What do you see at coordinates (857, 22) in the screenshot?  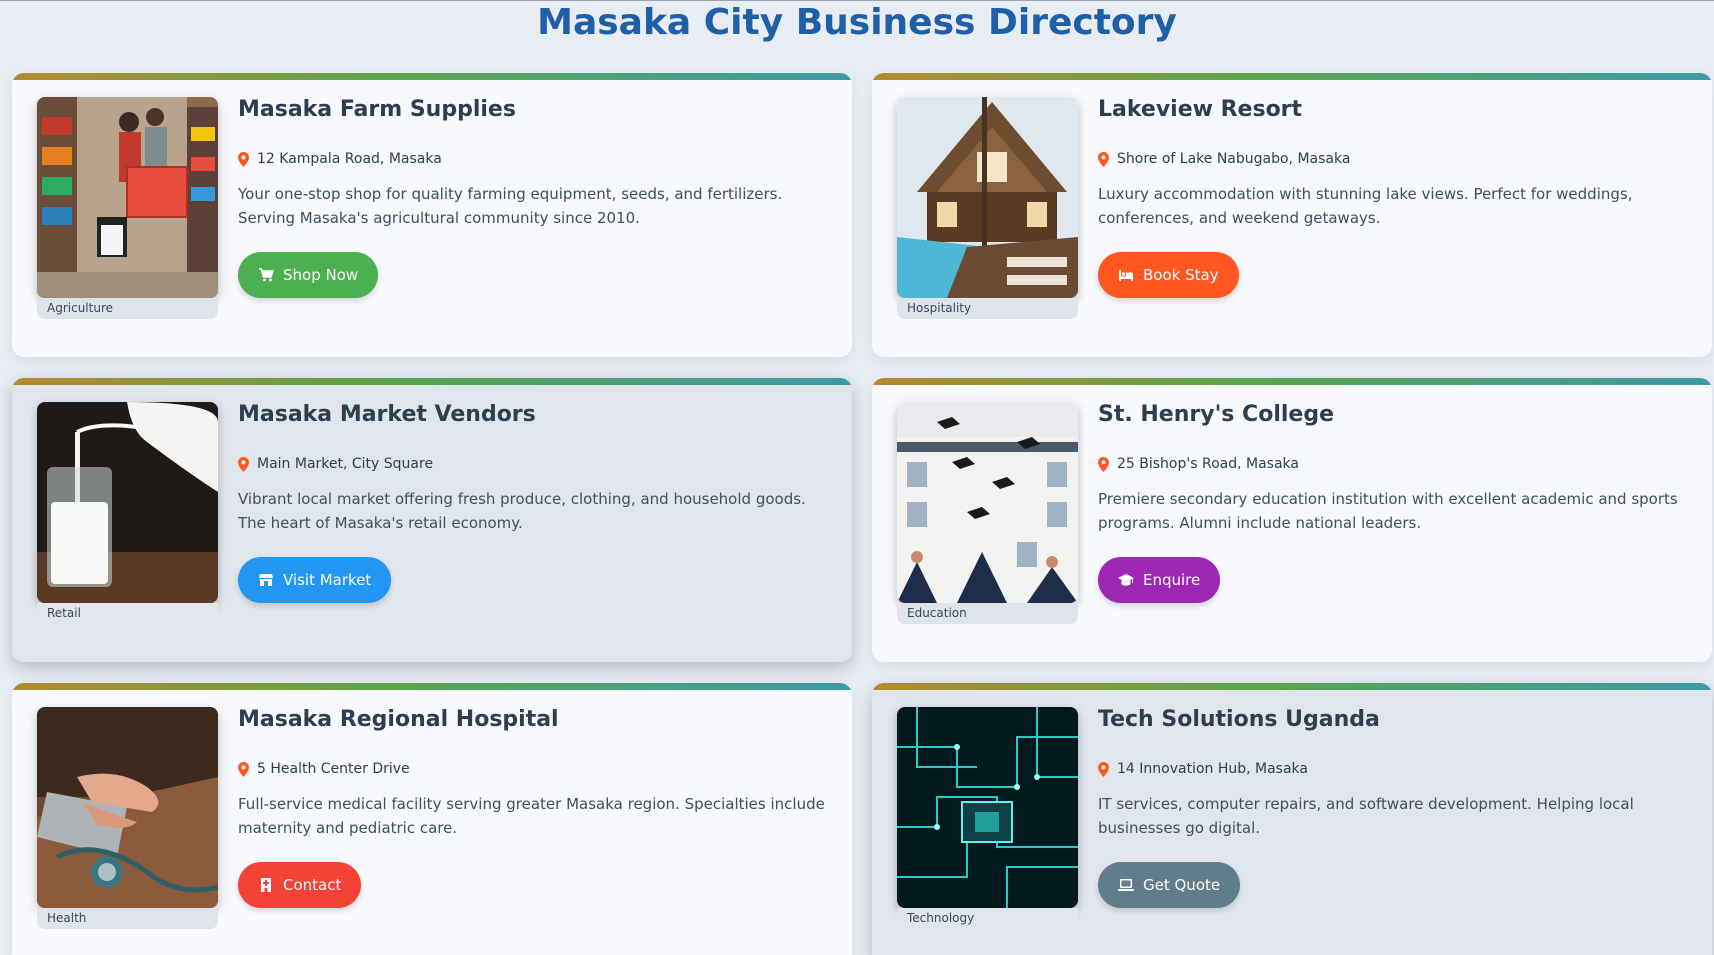 I see `page-title: Masaka City Business Directory` at bounding box center [857, 22].